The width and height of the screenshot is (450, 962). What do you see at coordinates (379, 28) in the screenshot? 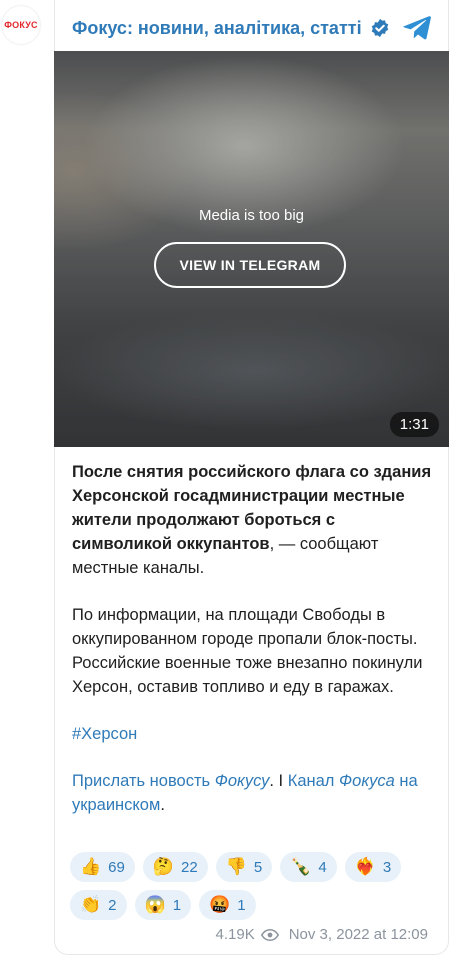
I see `verified-badge-icon` at bounding box center [379, 28].